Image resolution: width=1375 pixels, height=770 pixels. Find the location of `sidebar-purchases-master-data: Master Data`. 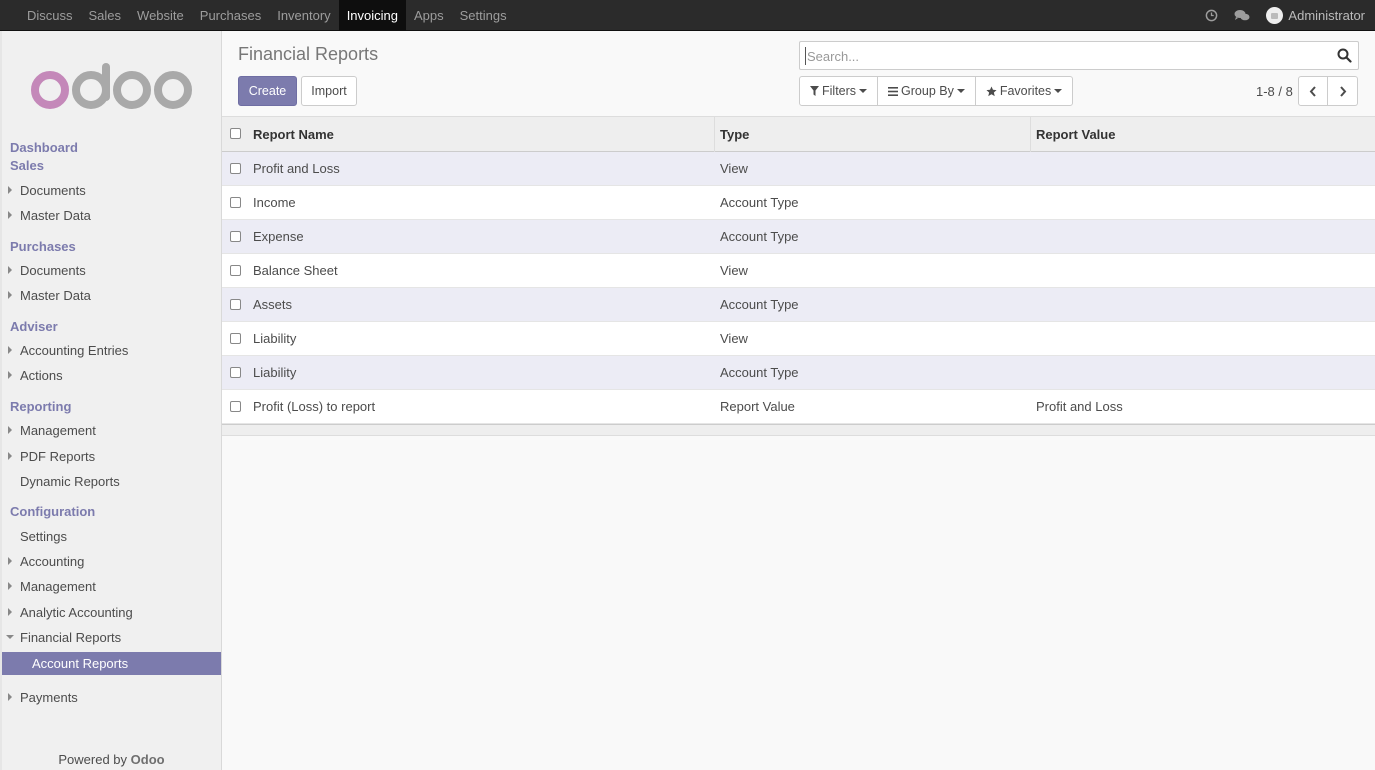

sidebar-purchases-master-data: Master Data is located at coordinates (55, 295).